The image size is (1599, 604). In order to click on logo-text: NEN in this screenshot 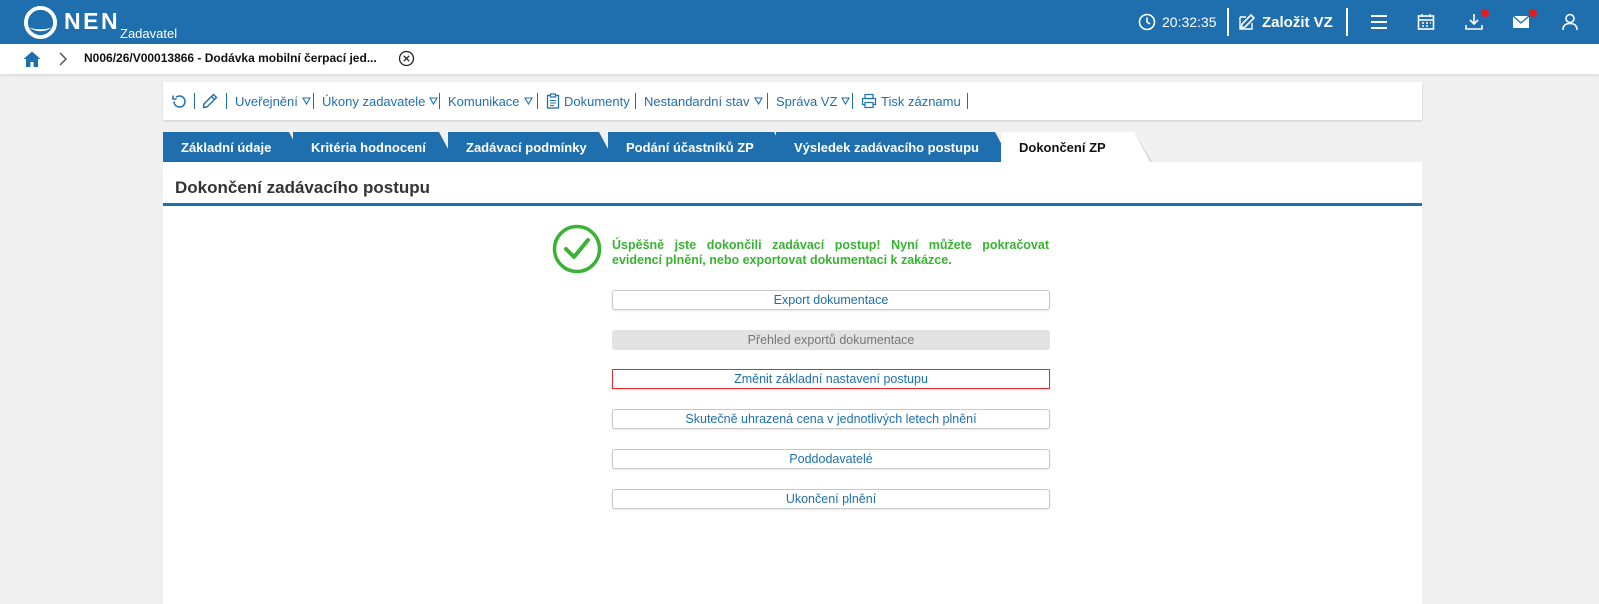, I will do `click(92, 21)`.